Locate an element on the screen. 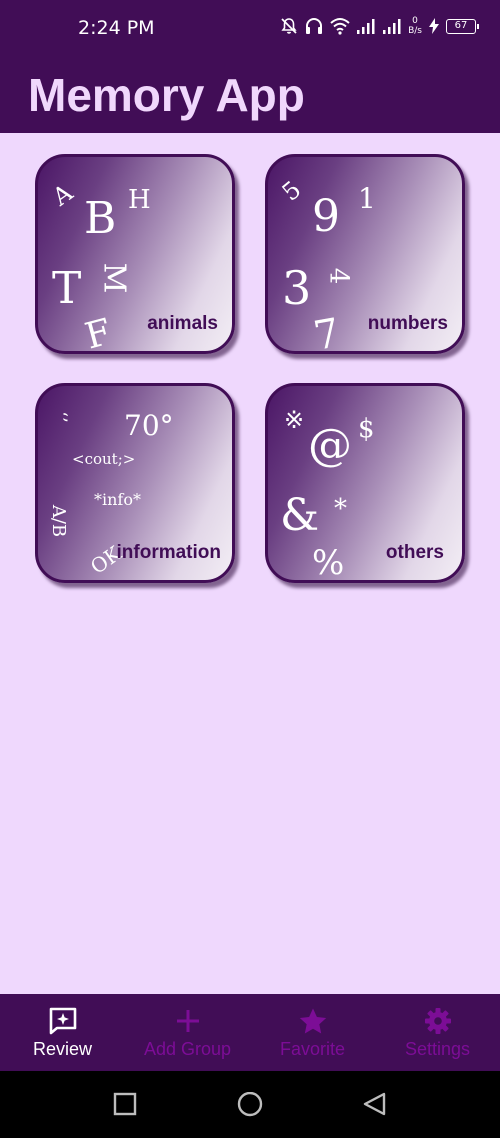 This screenshot has height=1138, width=500. app-bar: Memory App is located at coordinates (250, 94).